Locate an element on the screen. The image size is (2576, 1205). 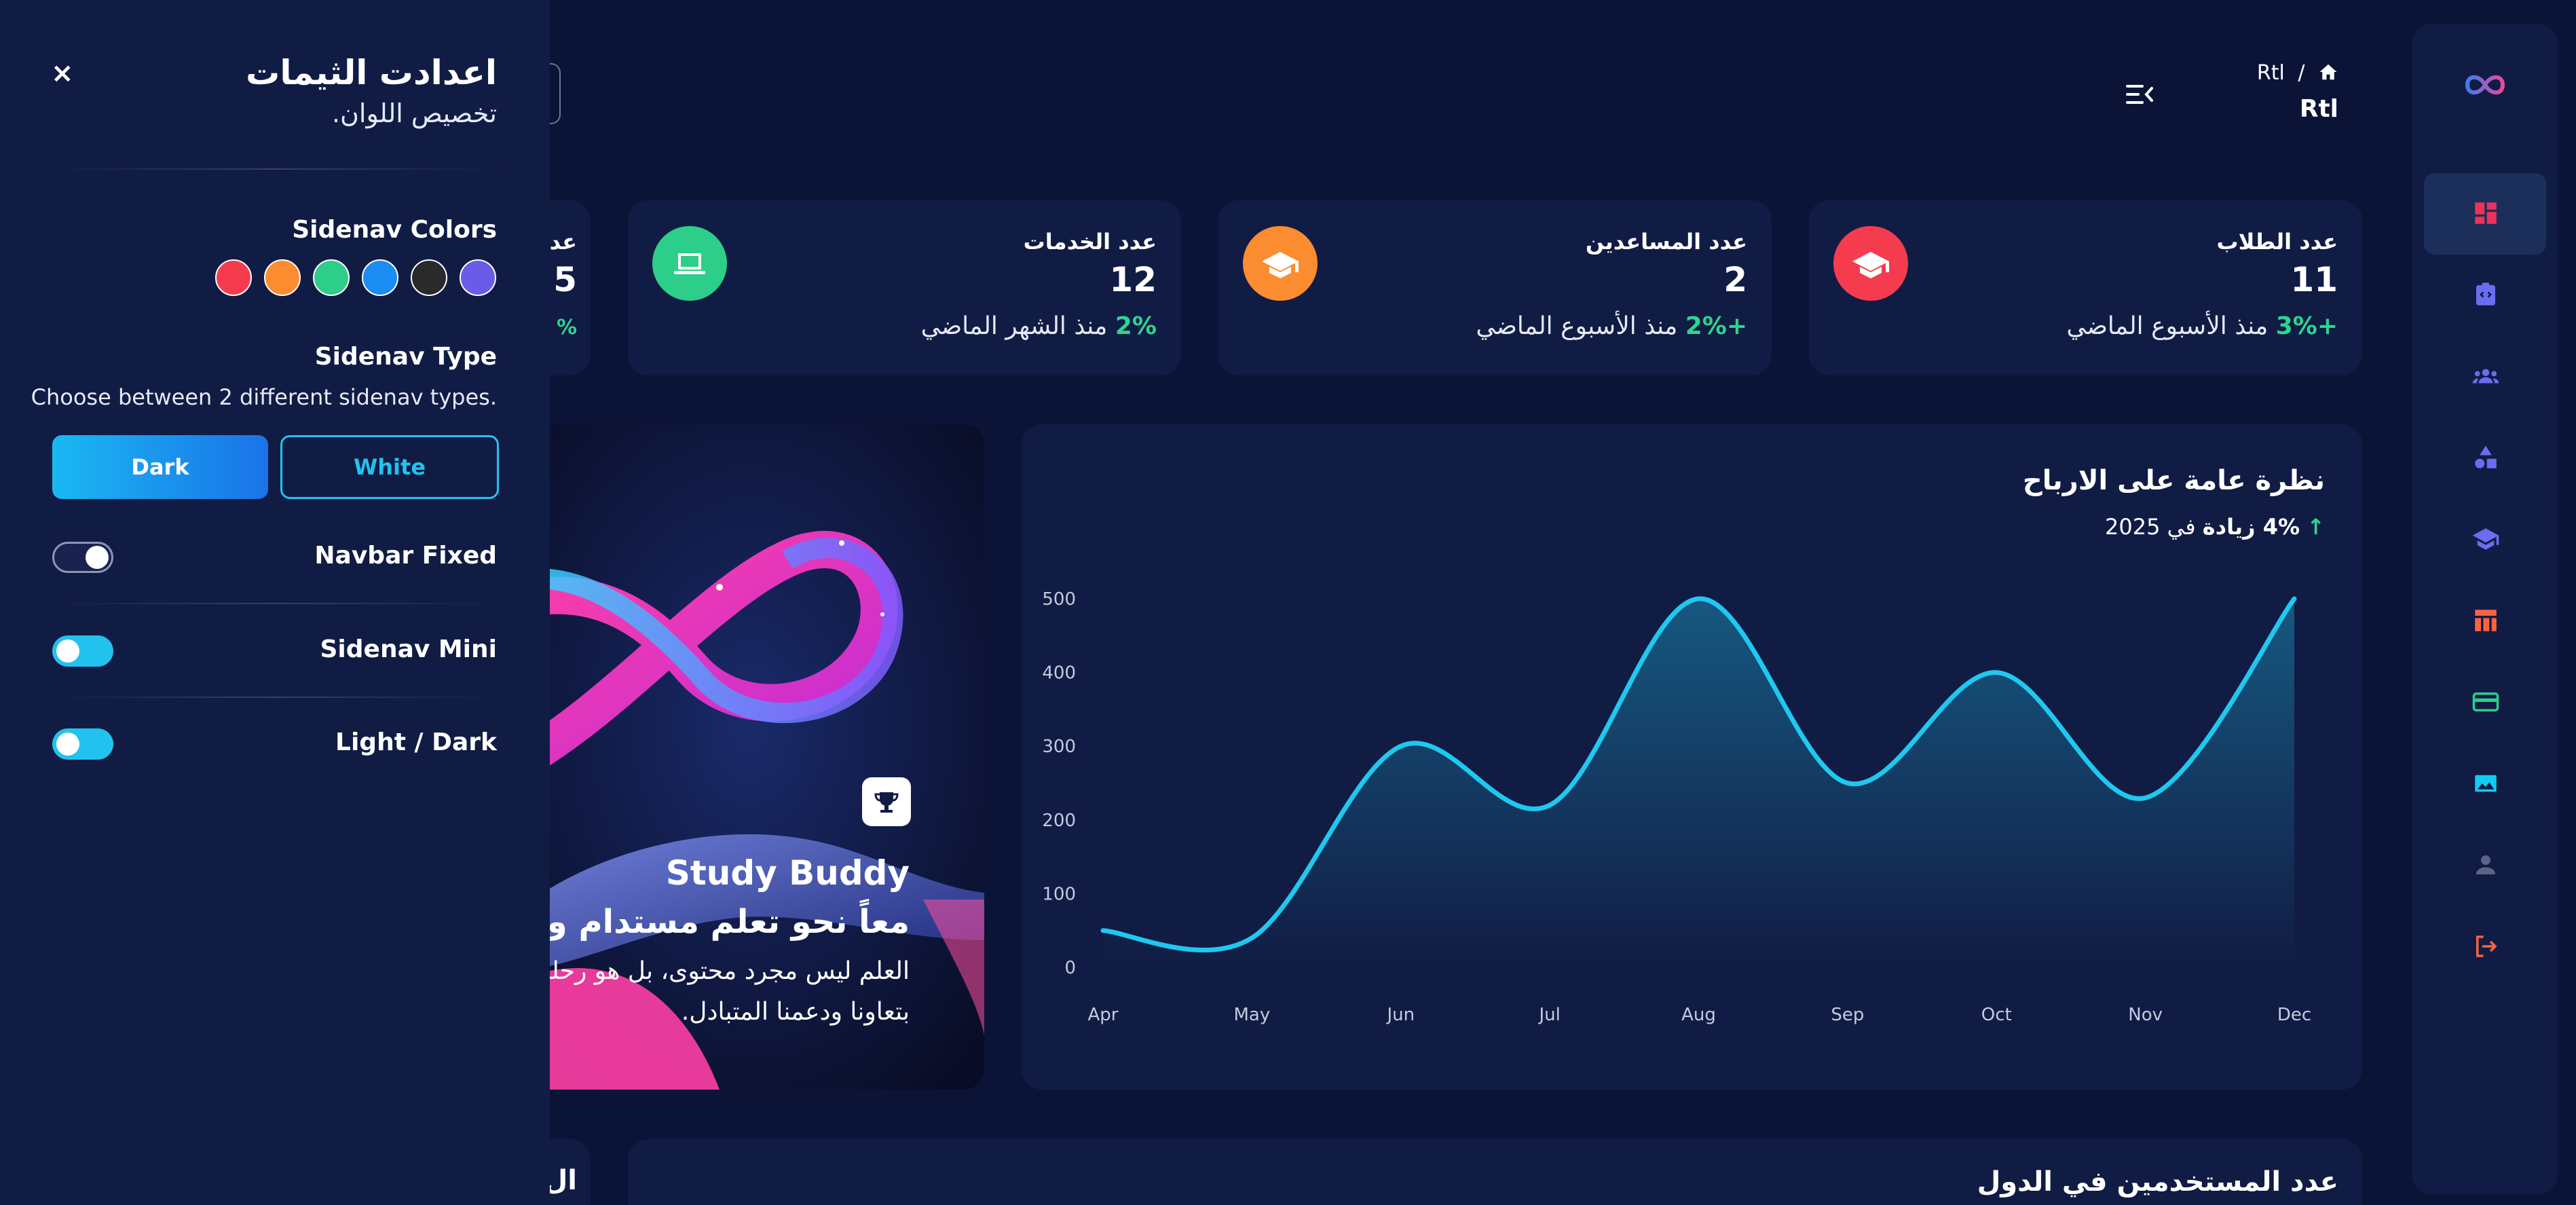
x-tick-label: Oct is located at coordinates (1997, 1015).